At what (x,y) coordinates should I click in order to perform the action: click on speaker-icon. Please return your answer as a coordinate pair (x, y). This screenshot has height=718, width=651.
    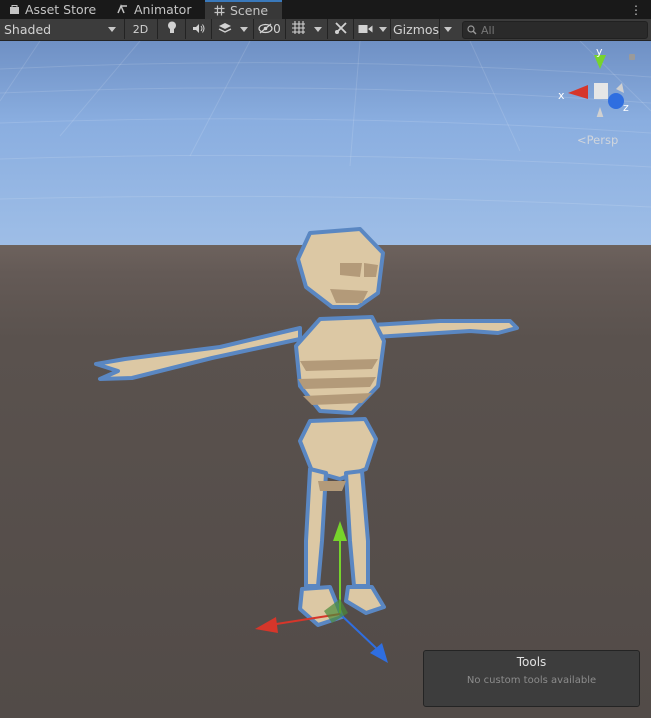
    Looking at the image, I should click on (198, 29).